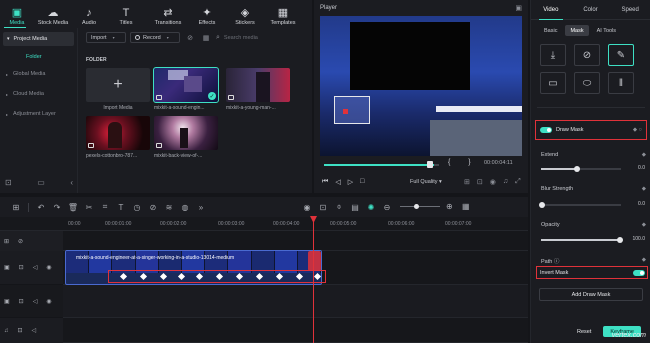 The width and height of the screenshot is (650, 343). What do you see at coordinates (577, 30) in the screenshot?
I see `subtab-mask: Mask` at bounding box center [577, 30].